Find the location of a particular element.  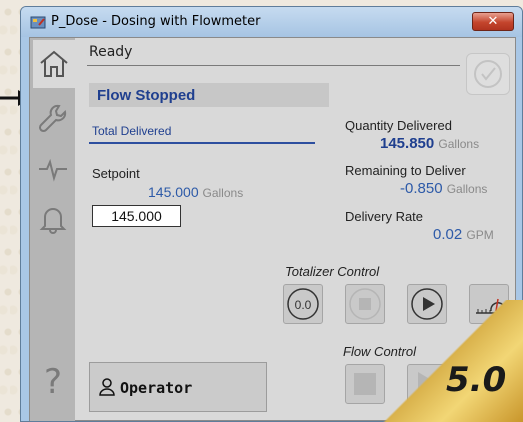

delivery-rate-readout: 0.02 GPM is located at coordinates (463, 234).